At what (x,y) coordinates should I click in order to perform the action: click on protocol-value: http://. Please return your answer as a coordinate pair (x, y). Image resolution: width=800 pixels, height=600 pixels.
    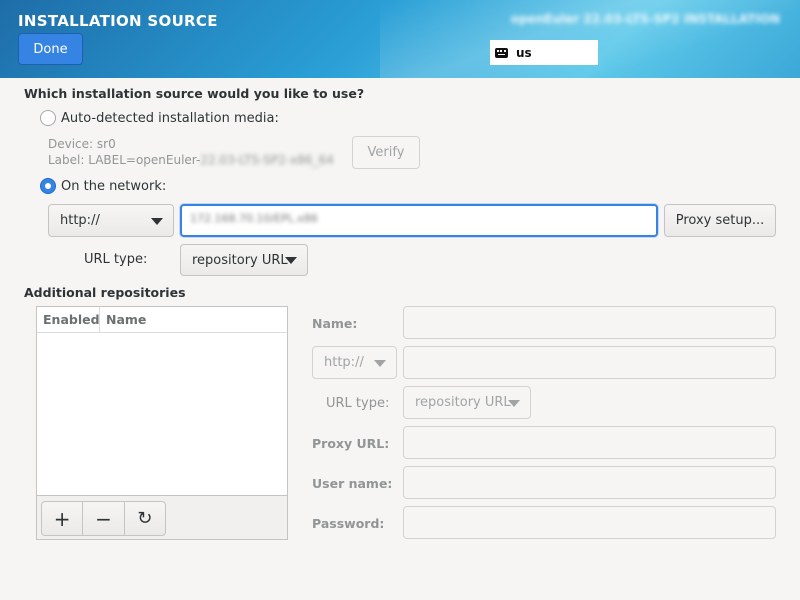
    Looking at the image, I should click on (80, 220).